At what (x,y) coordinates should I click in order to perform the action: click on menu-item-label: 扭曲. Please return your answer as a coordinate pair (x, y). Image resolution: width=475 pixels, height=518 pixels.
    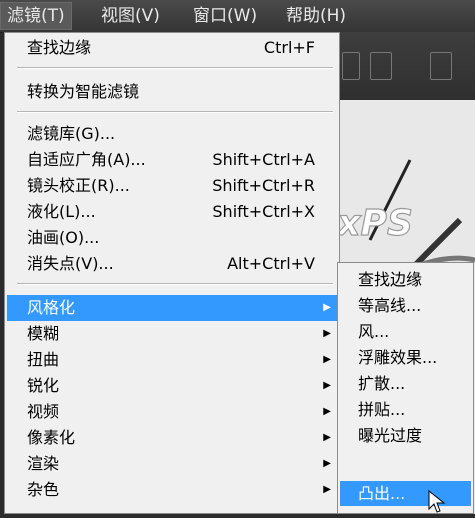
    Looking at the image, I should click on (43, 359).